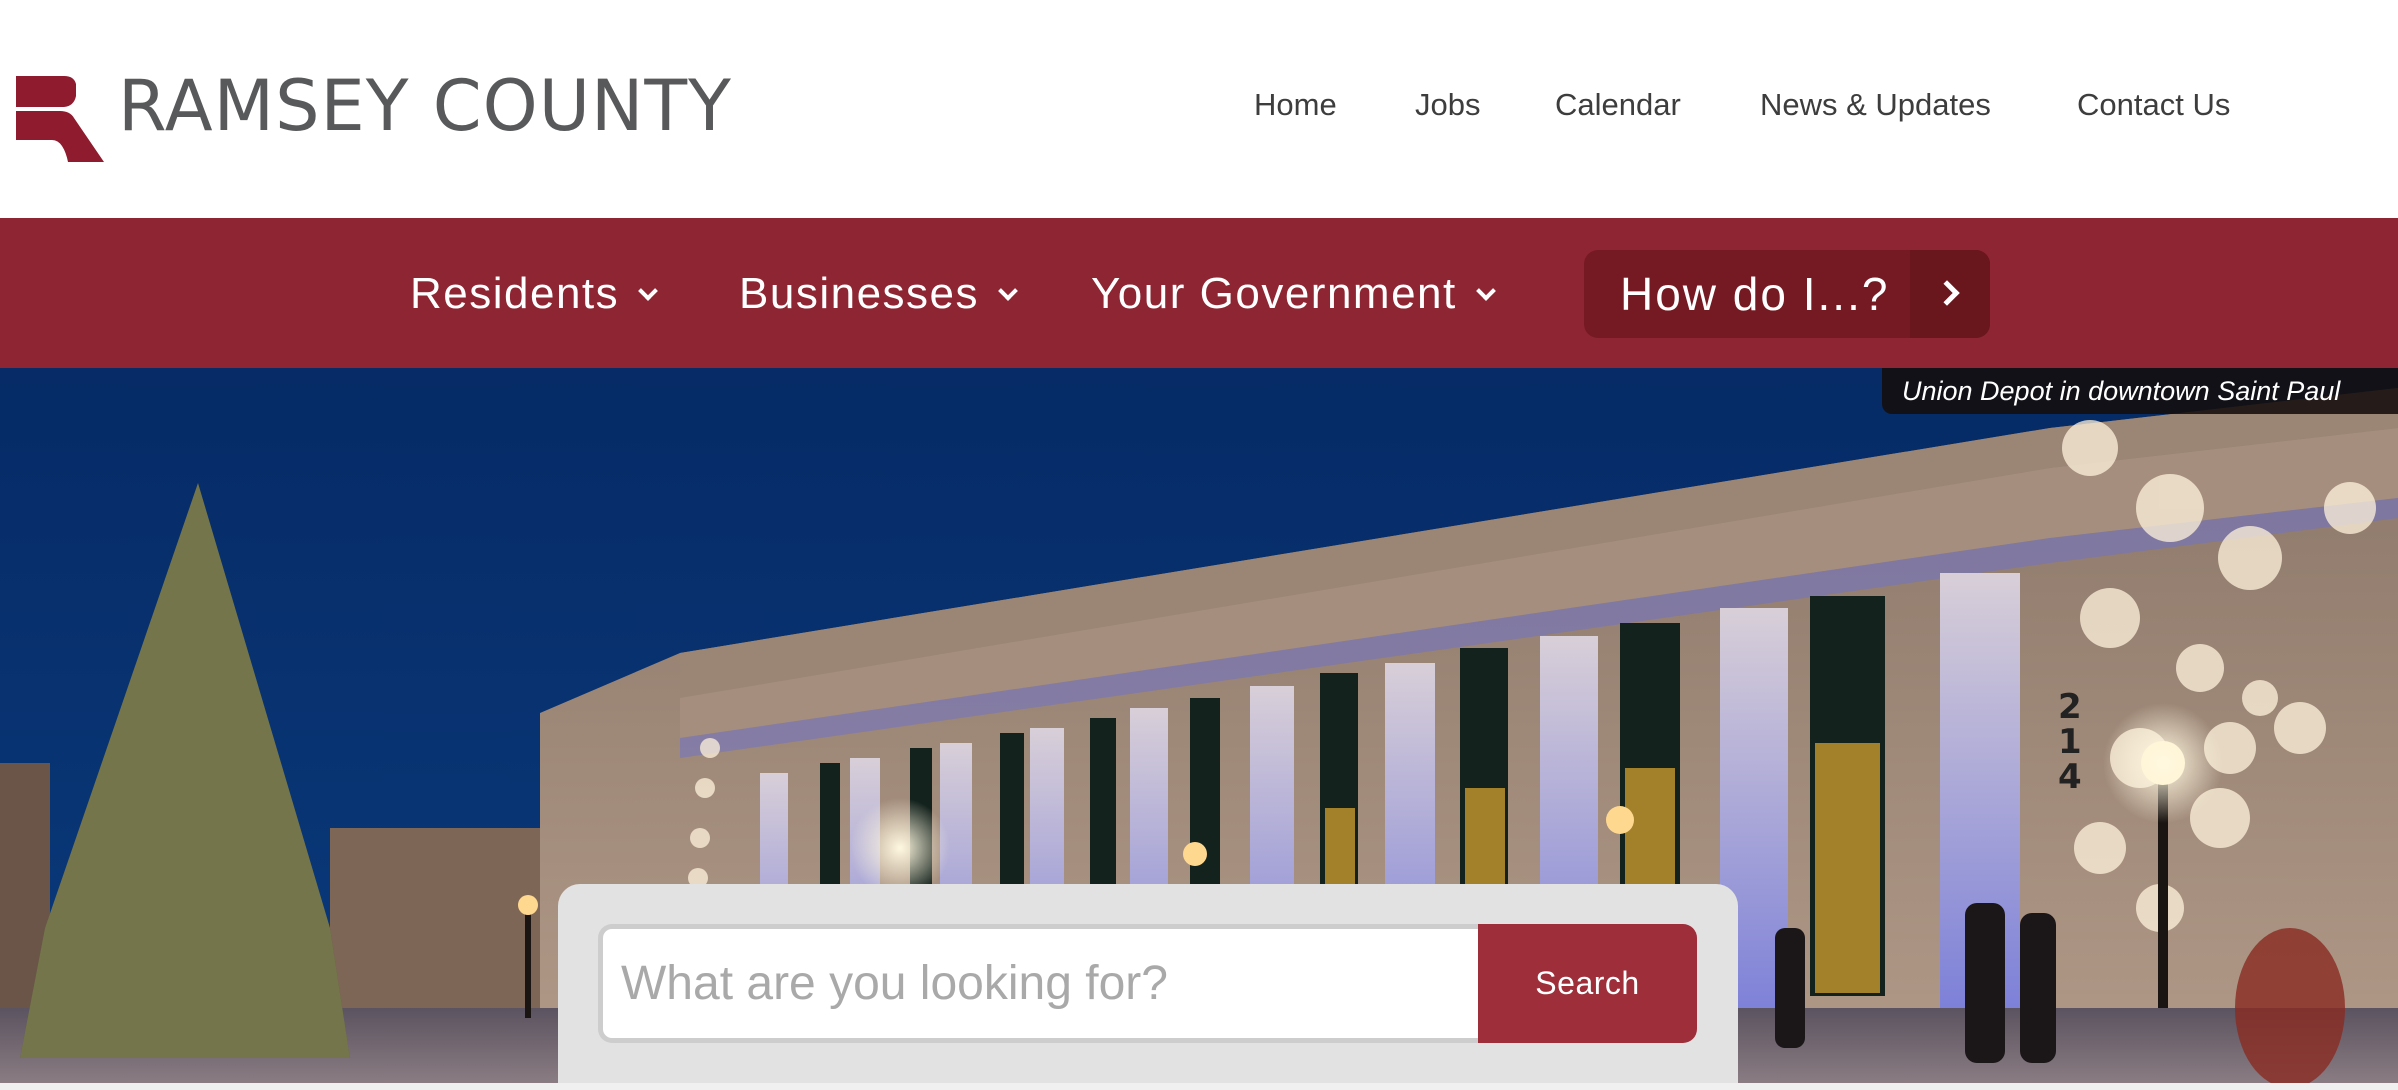 This screenshot has width=2398, height=1090. I want to click on search-panel: Search, so click(1148, 987).